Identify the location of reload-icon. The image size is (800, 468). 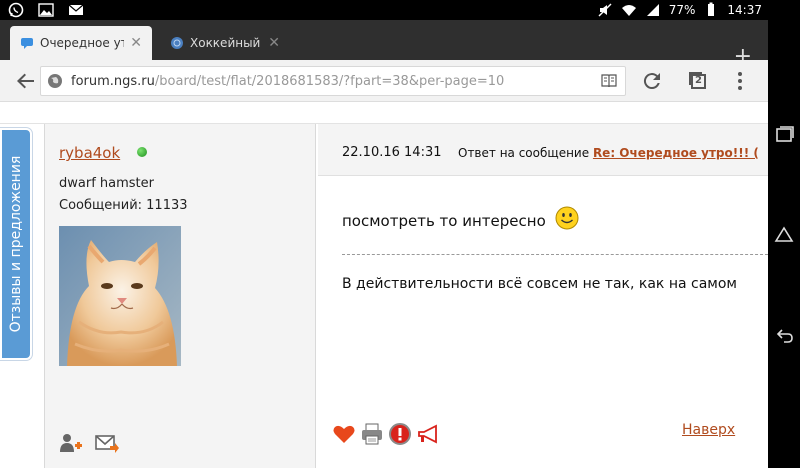
(652, 81).